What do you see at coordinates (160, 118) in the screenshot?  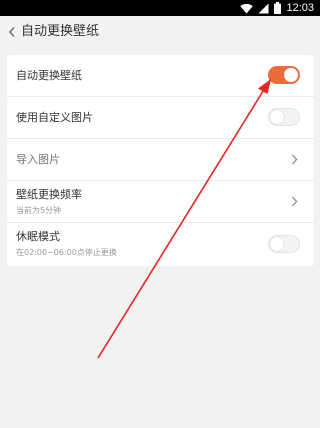 I see `setting-row-custom-images: 使用自定义图片` at bounding box center [160, 118].